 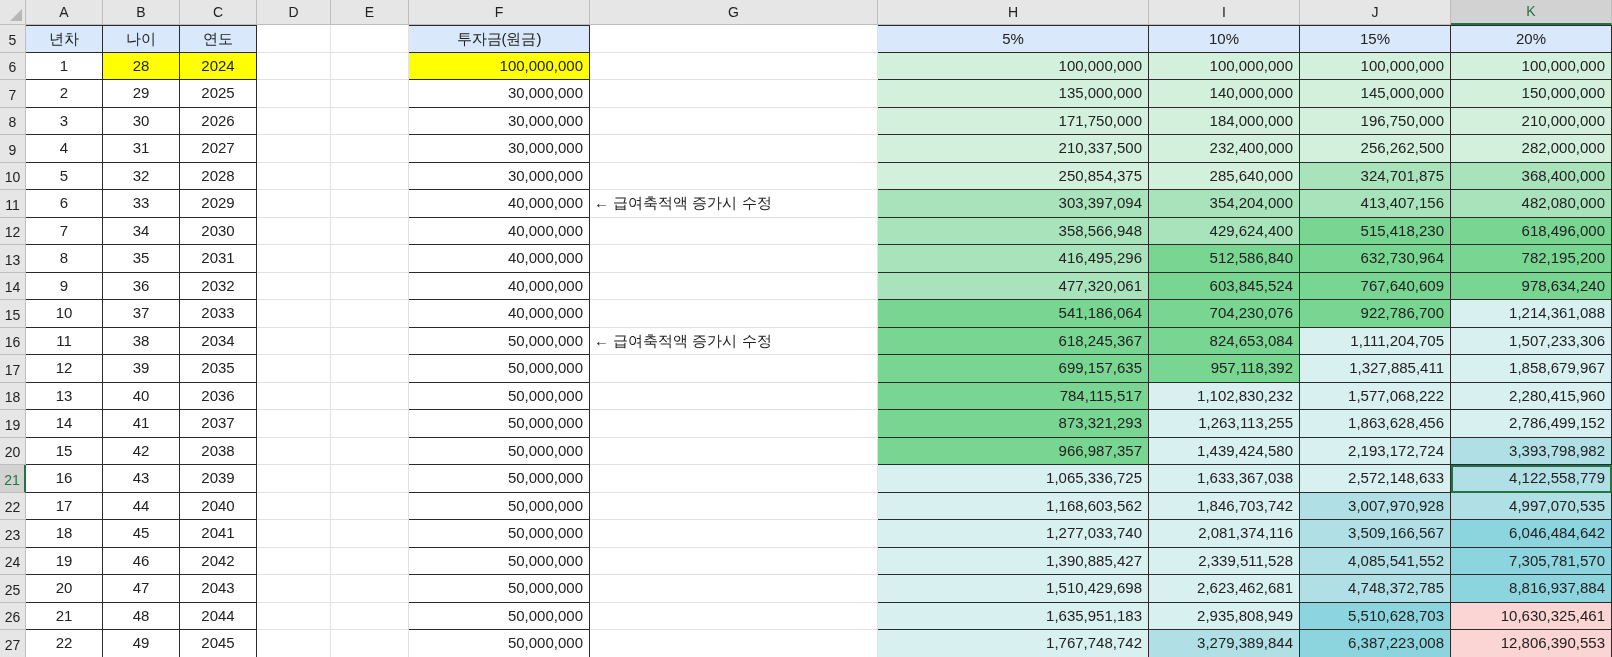 What do you see at coordinates (64, 204) in the screenshot?
I see `table-cell: 6` at bounding box center [64, 204].